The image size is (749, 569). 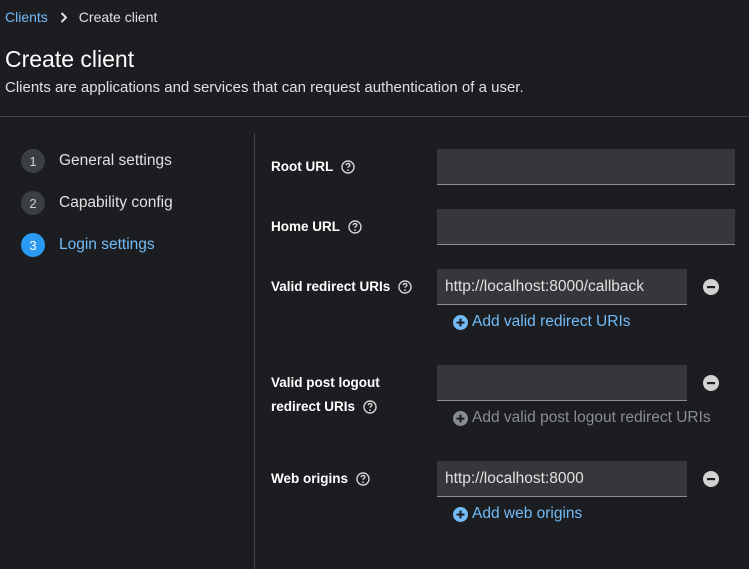 What do you see at coordinates (70, 59) in the screenshot?
I see `page-title: Create client` at bounding box center [70, 59].